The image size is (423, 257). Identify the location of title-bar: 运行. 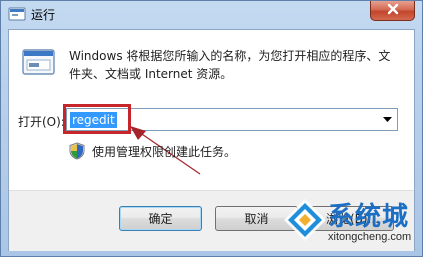
(212, 15).